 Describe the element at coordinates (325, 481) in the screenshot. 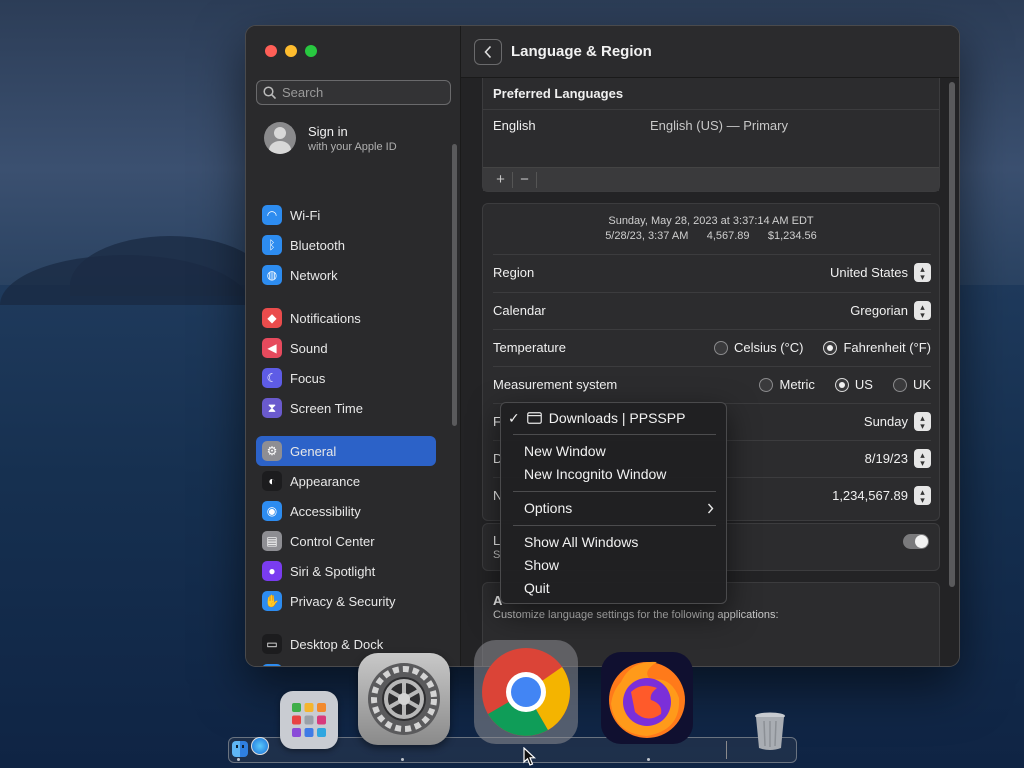

I see `sidebar-item-label: Appearance` at that location.